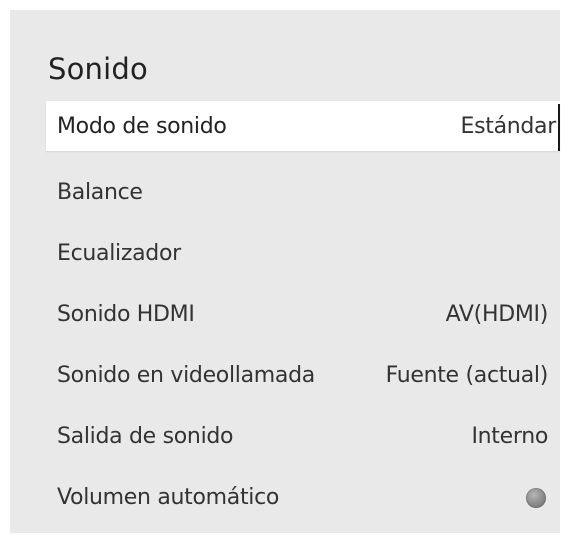 This screenshot has height=534, width=571. Describe the element at coordinates (303, 192) in the screenshot. I see `menu-item-balance: Balance` at that location.